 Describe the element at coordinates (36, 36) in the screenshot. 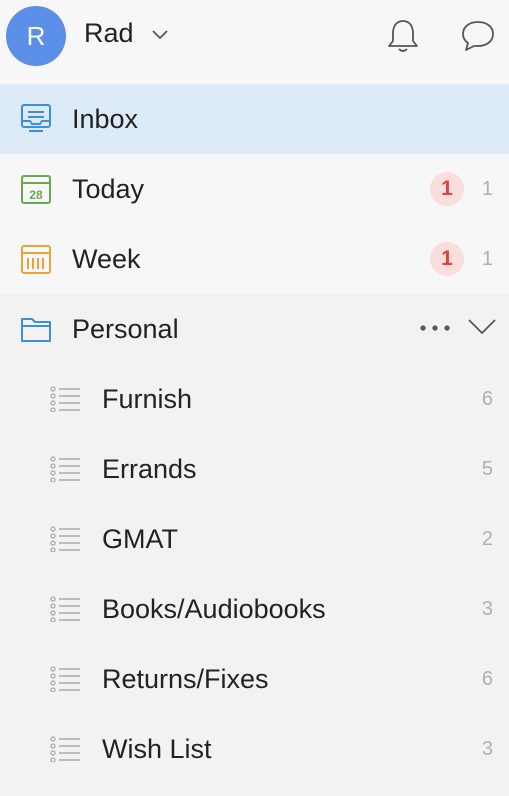

I see `avatar: R` at that location.